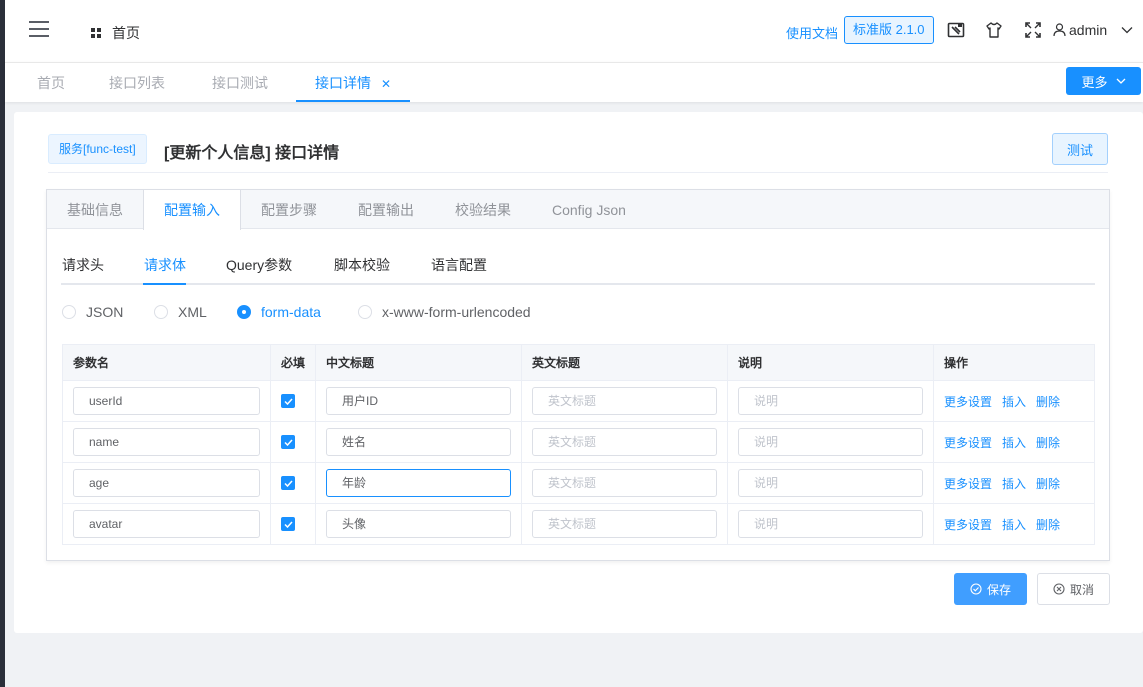 This screenshot has height=687, width=1143. What do you see at coordinates (578, 284) in the screenshot?
I see `subtab-divider` at bounding box center [578, 284].